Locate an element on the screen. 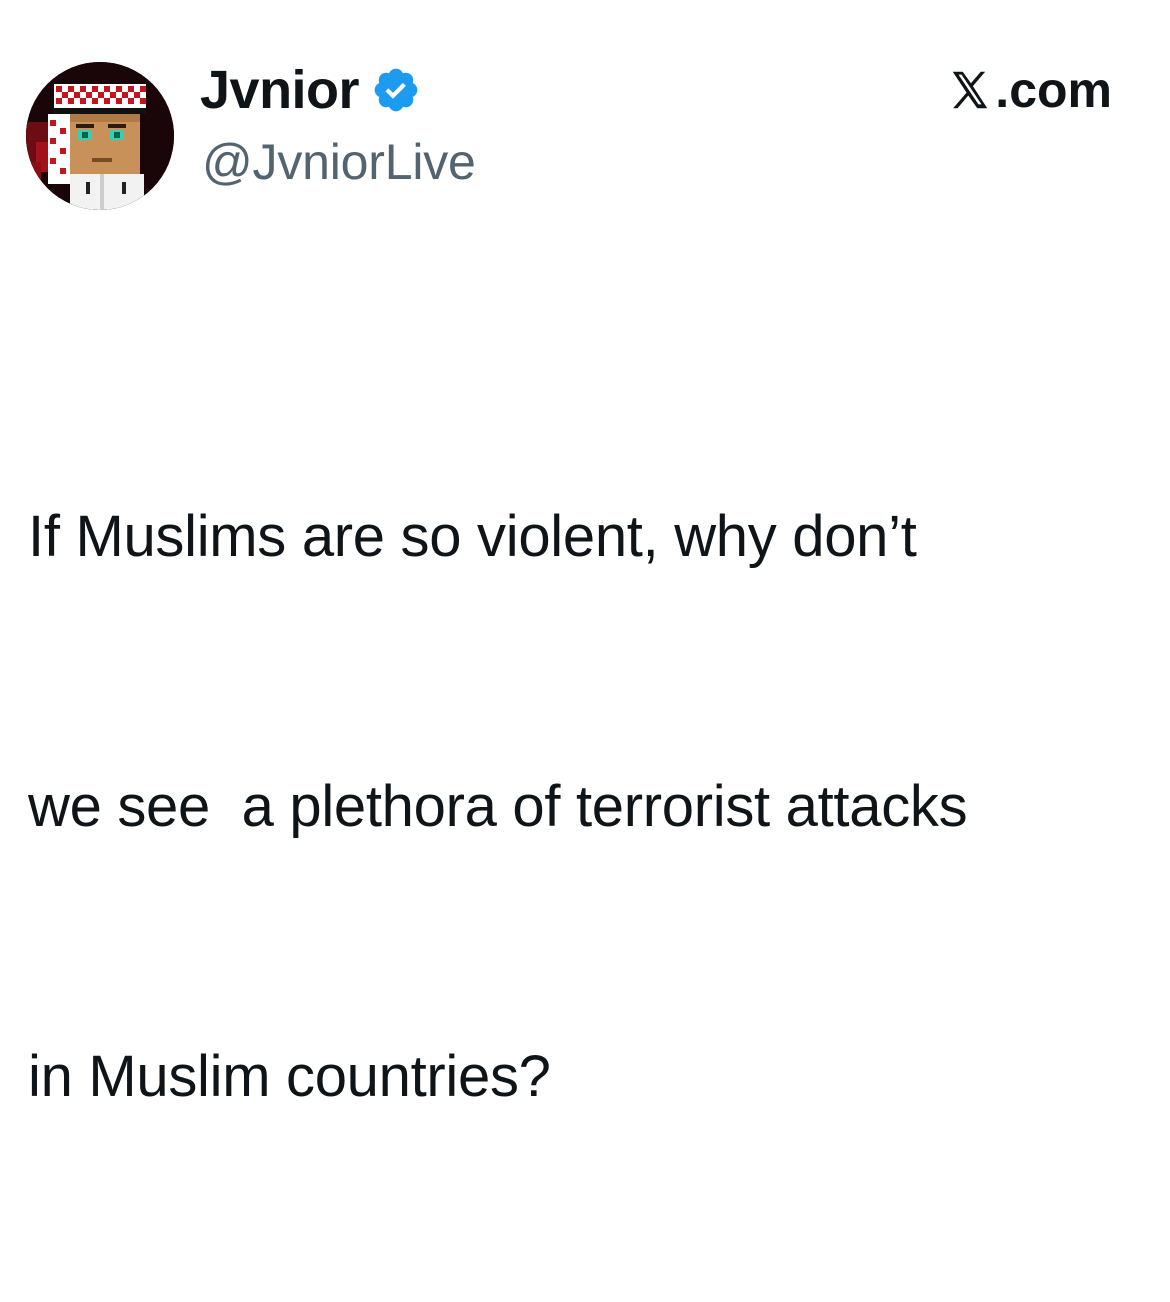 This screenshot has height=1302, width=1170. brand-label: .com is located at coordinates (1053, 90).